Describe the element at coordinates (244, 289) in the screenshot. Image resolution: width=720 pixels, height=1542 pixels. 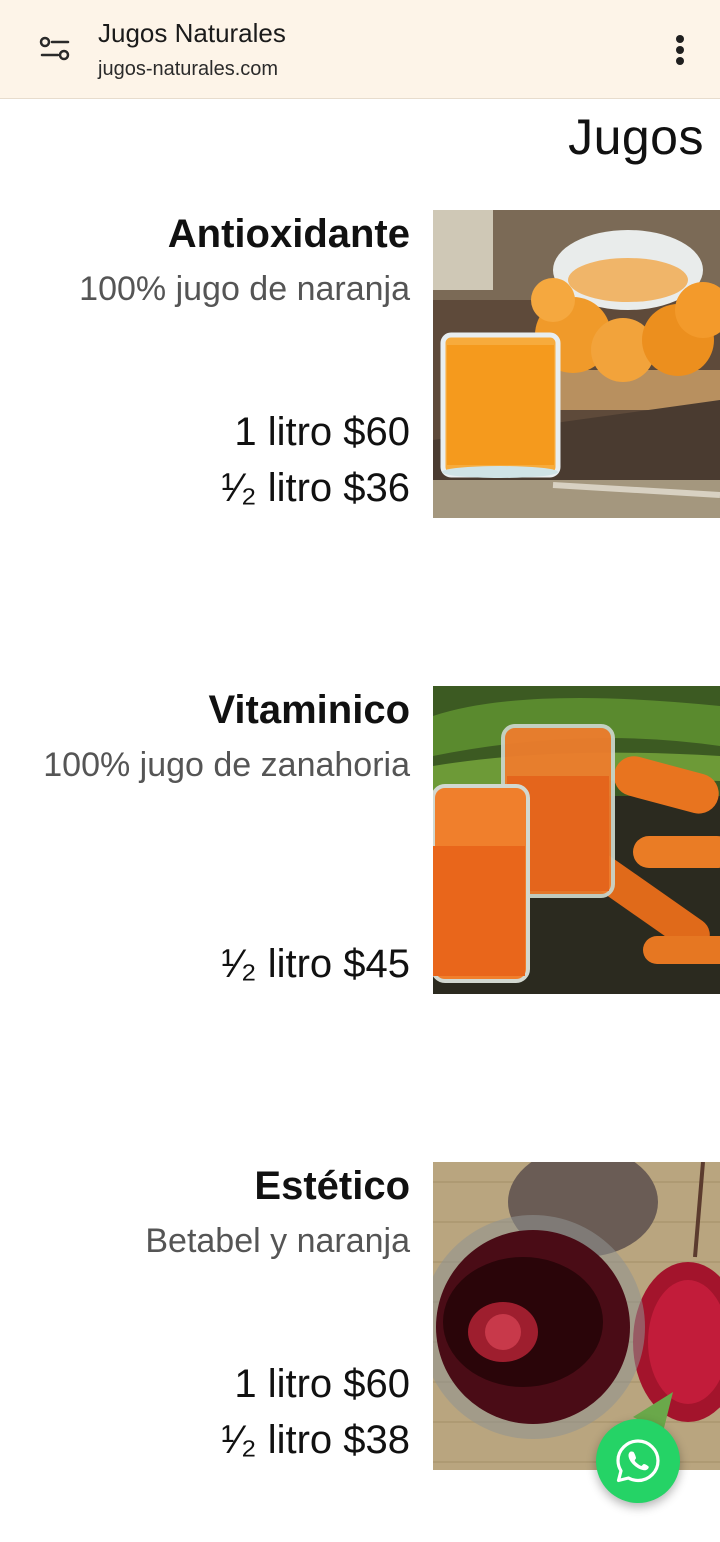
I see `product-description: 100% jugo de naranja` at that location.